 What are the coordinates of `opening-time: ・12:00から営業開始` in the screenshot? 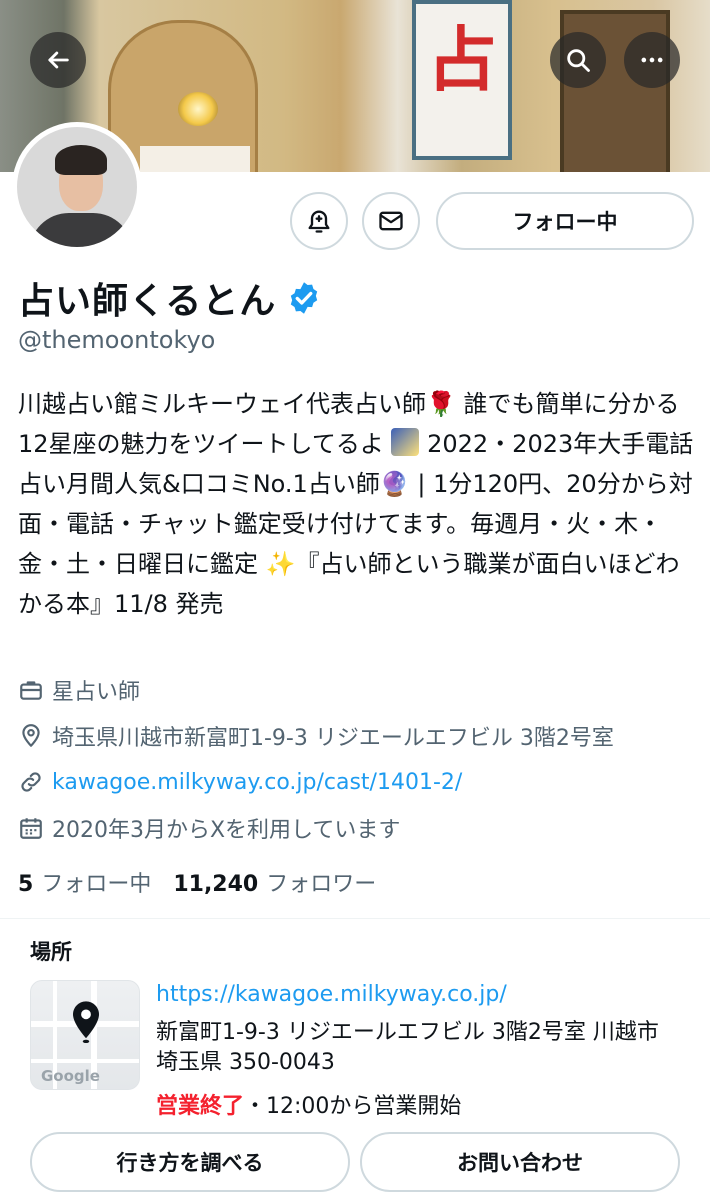 It's located at (353, 1106).